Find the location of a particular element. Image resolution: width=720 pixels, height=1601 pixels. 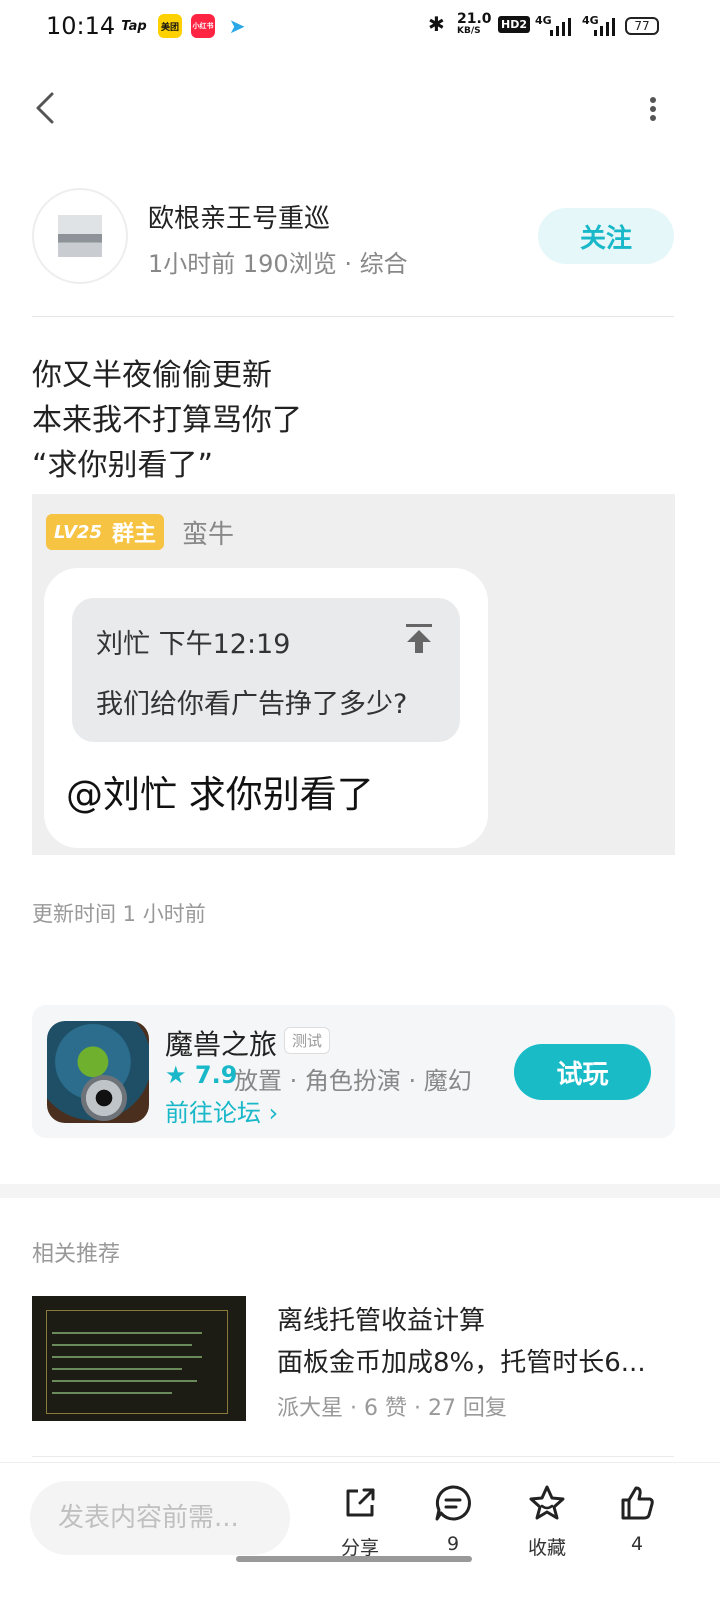

xiaohongshu-app-icon: 小红书 is located at coordinates (203, 26).